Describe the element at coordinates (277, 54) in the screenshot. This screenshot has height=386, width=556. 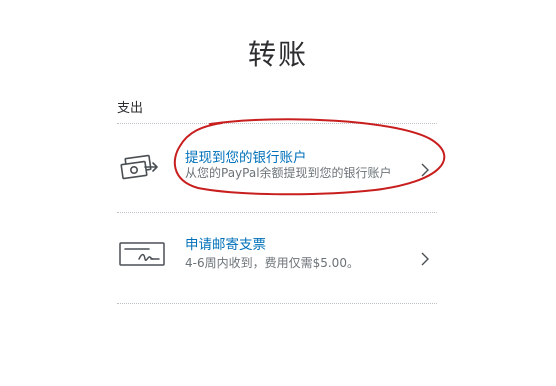
I see `page-title: 转账` at that location.